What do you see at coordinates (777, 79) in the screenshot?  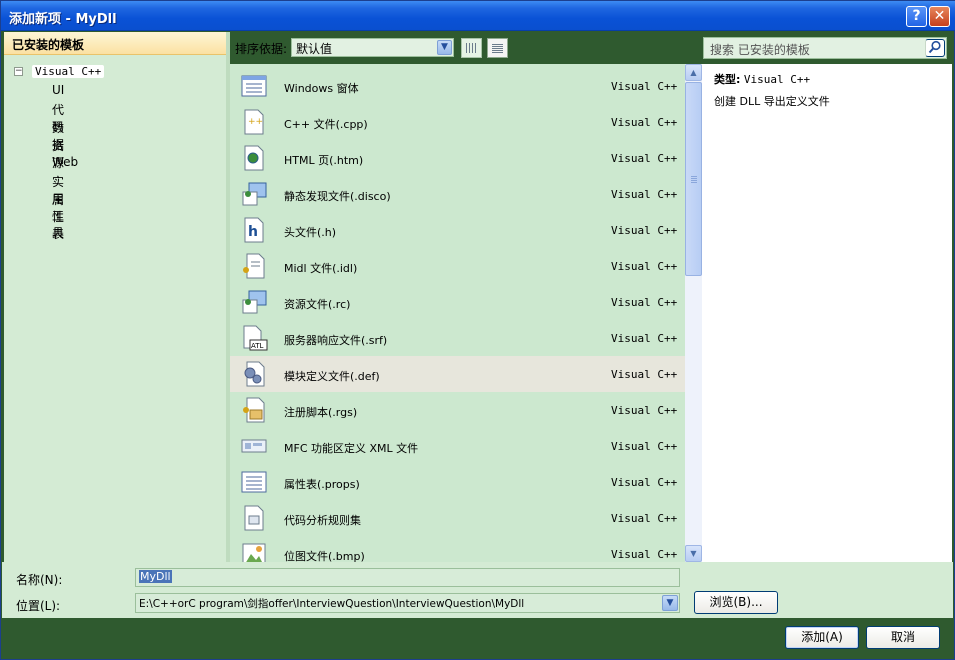 I see `type-value: Visual C++` at bounding box center [777, 79].